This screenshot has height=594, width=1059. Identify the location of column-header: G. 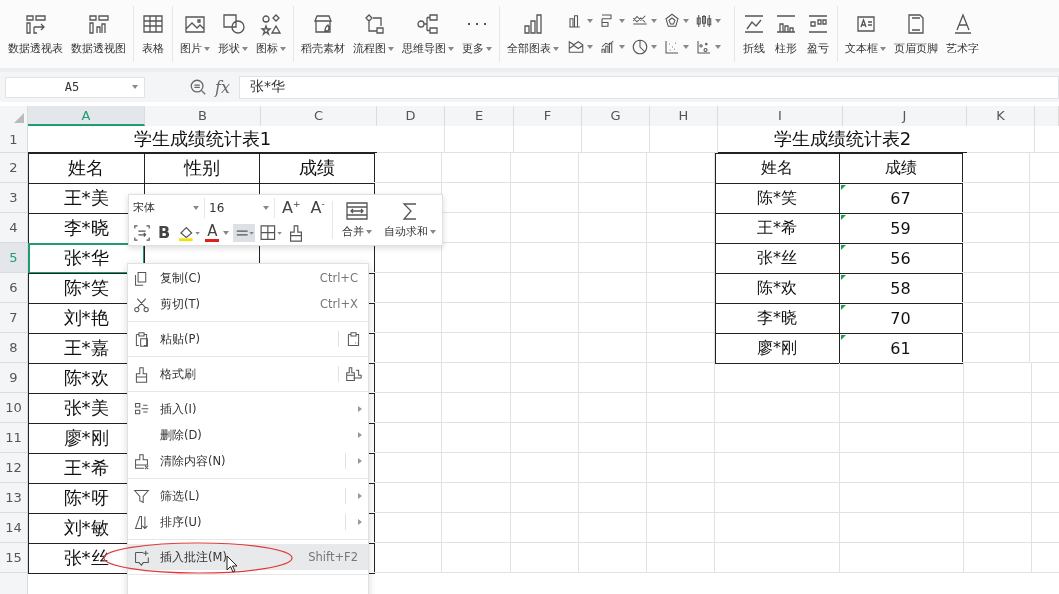
(616, 116).